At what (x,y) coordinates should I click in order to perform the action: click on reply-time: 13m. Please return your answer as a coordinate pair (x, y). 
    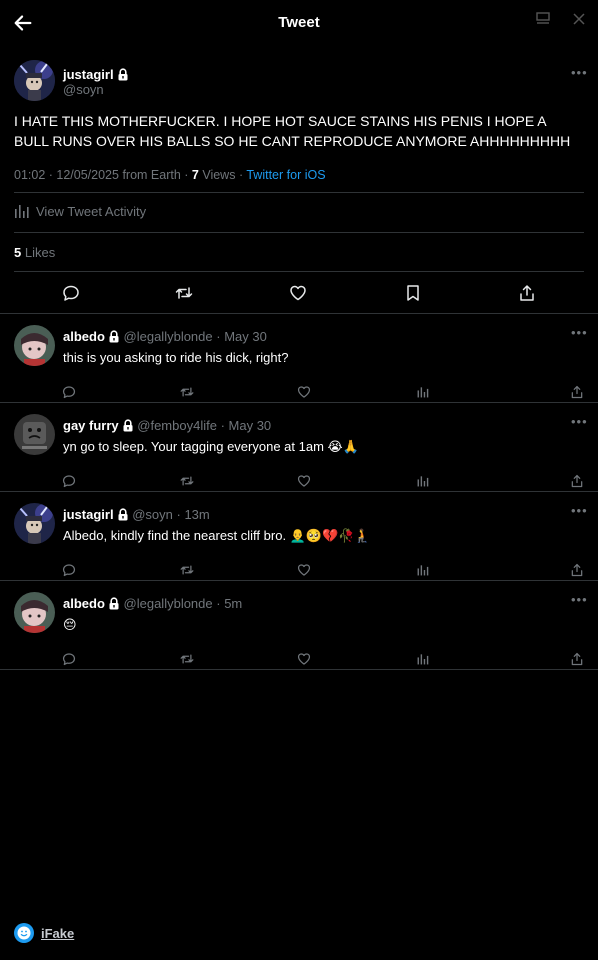
    Looking at the image, I should click on (197, 514).